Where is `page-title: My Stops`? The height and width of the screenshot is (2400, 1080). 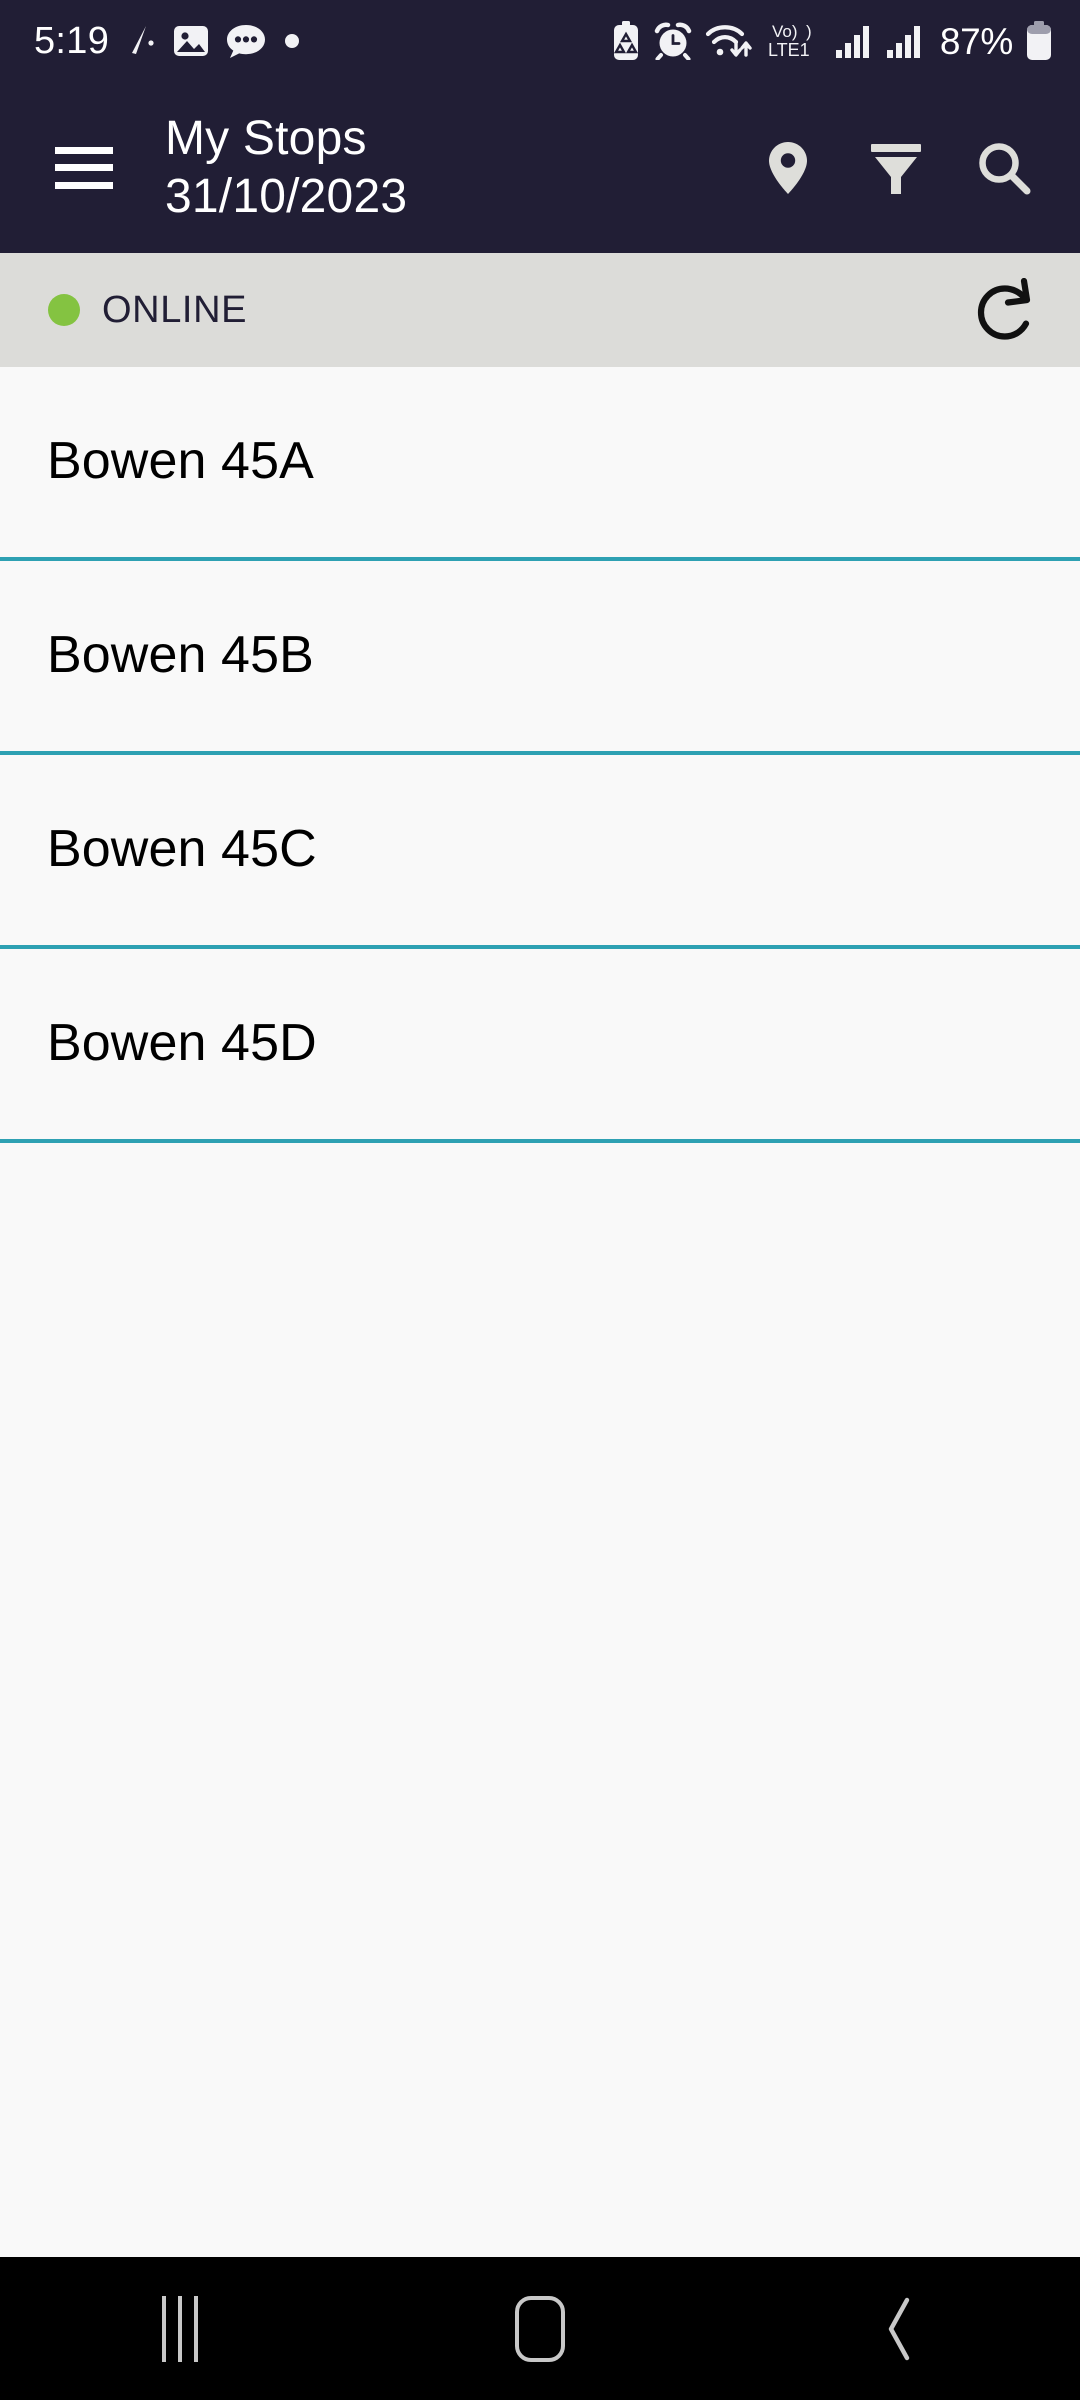 page-title: My Stops is located at coordinates (266, 138).